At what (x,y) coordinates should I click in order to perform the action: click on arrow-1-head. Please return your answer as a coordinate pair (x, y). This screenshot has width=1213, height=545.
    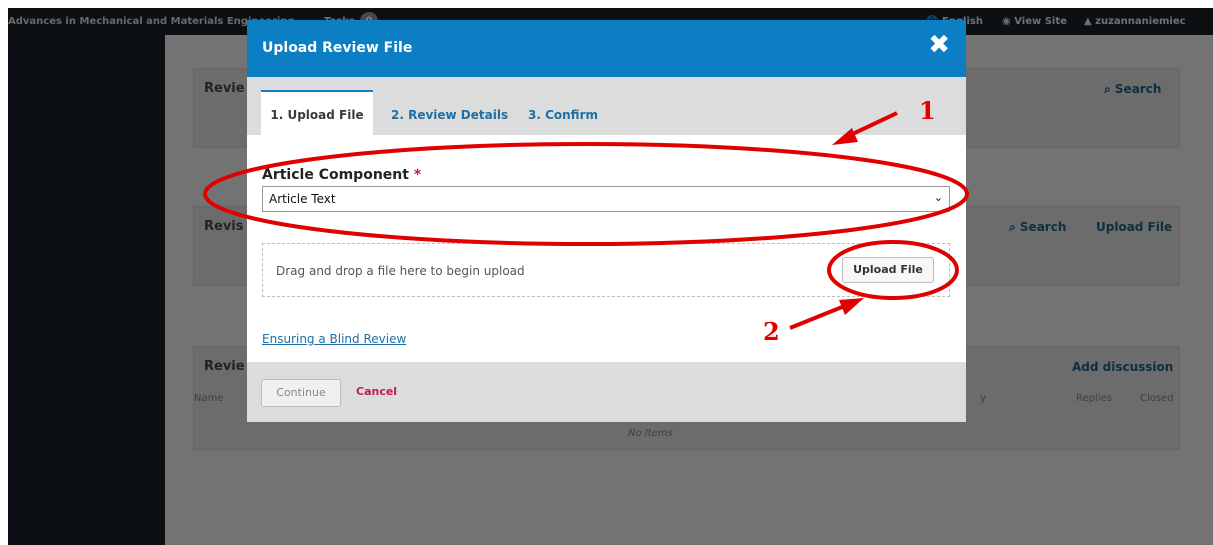
    Looking at the image, I should click on (845, 136).